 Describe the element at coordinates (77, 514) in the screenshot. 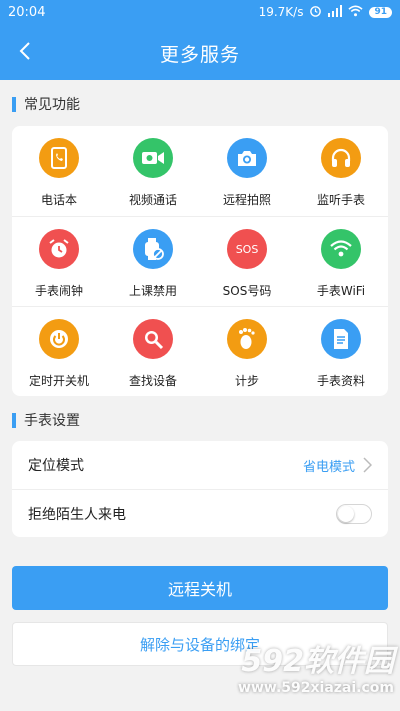

I see `reject-strangers-label: 拒绝陌生人来电` at that location.